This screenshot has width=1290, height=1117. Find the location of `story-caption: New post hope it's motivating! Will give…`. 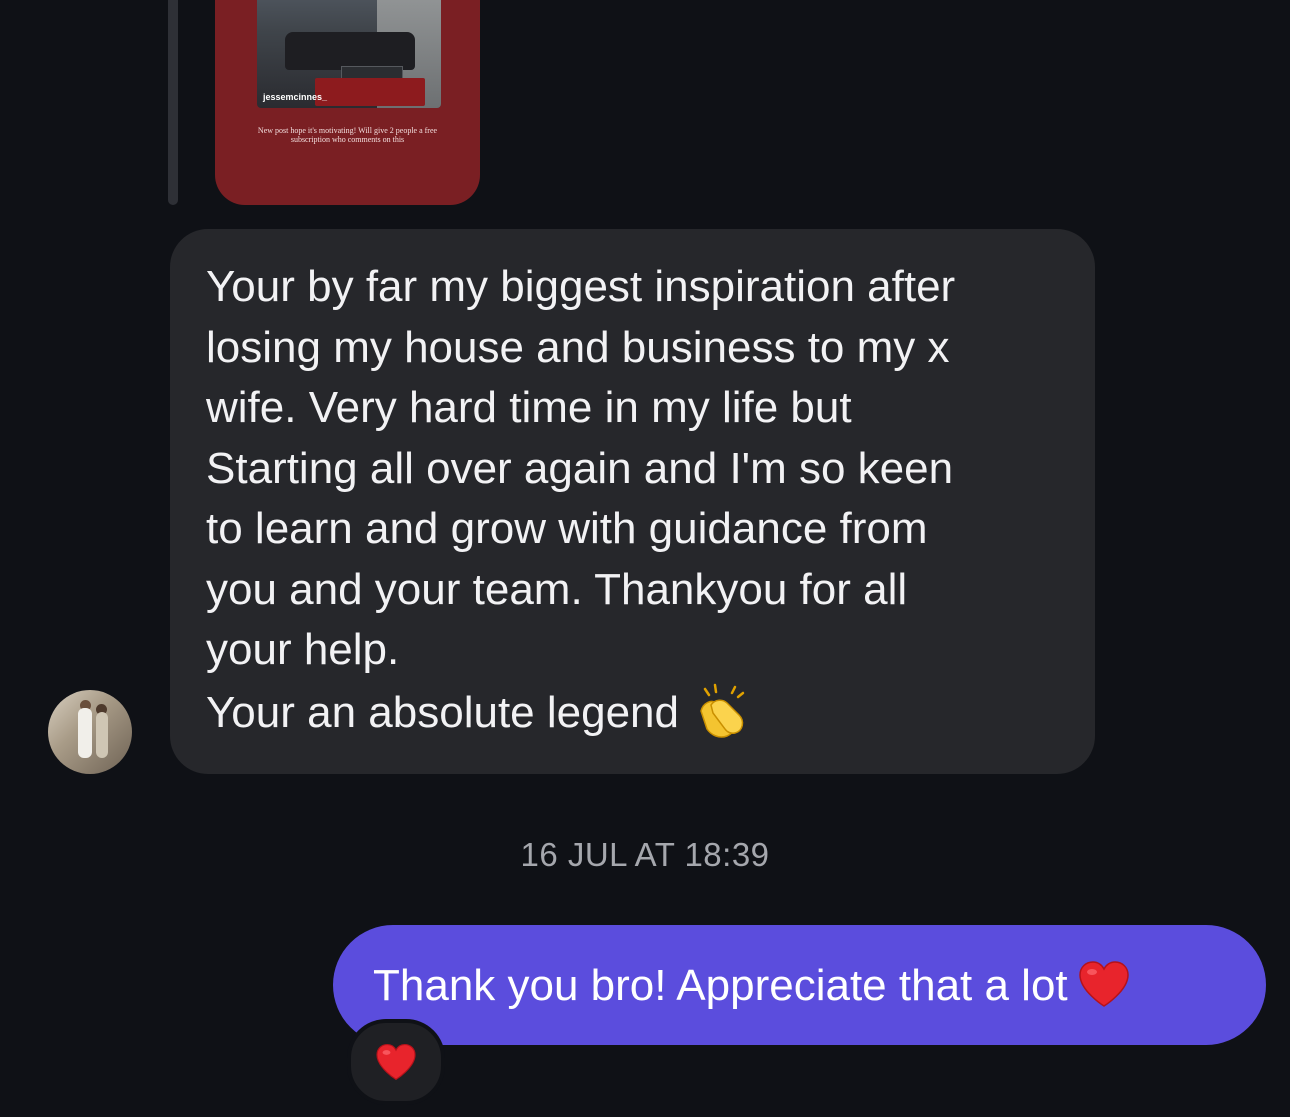

story-caption: New post hope it's motivating! Will give… is located at coordinates (347, 135).